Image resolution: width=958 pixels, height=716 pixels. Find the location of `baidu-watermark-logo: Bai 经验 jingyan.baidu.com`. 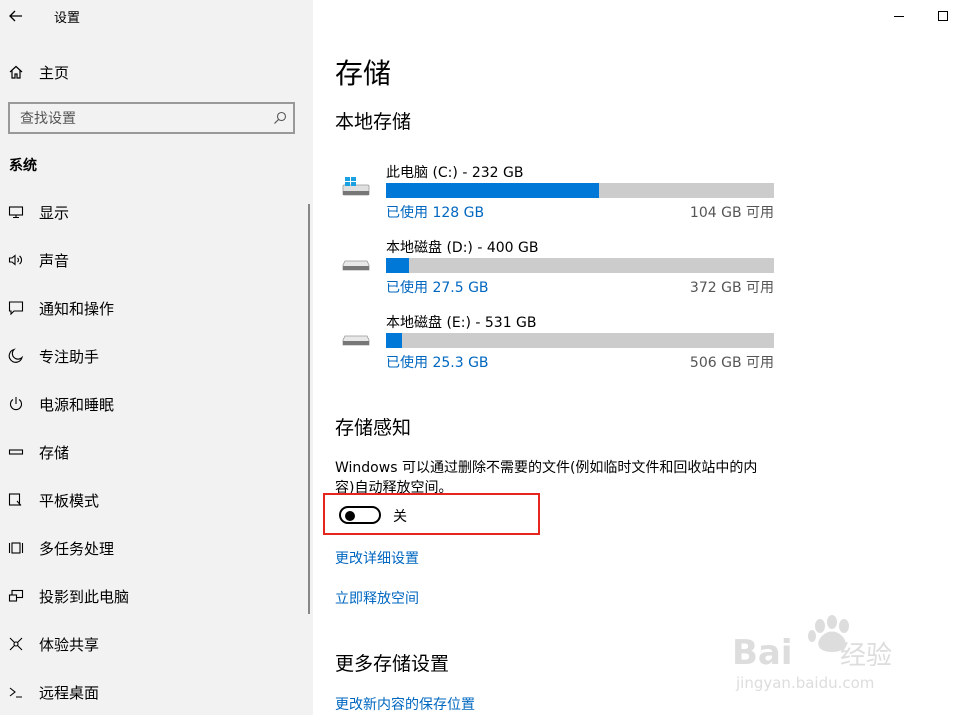

baidu-watermark-logo: Bai 经验 jingyan.baidu.com is located at coordinates (812, 653).